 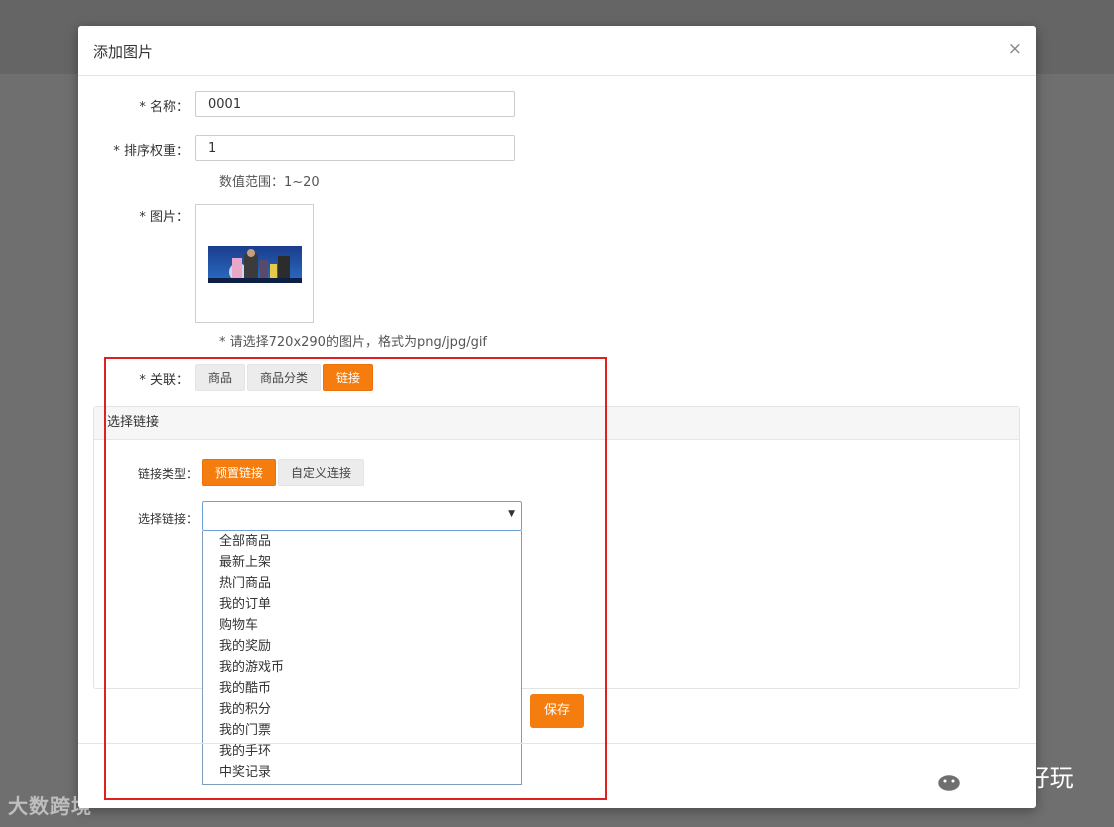 I want to click on dropdown-option: 我的游戏币, so click(x=362, y=667).